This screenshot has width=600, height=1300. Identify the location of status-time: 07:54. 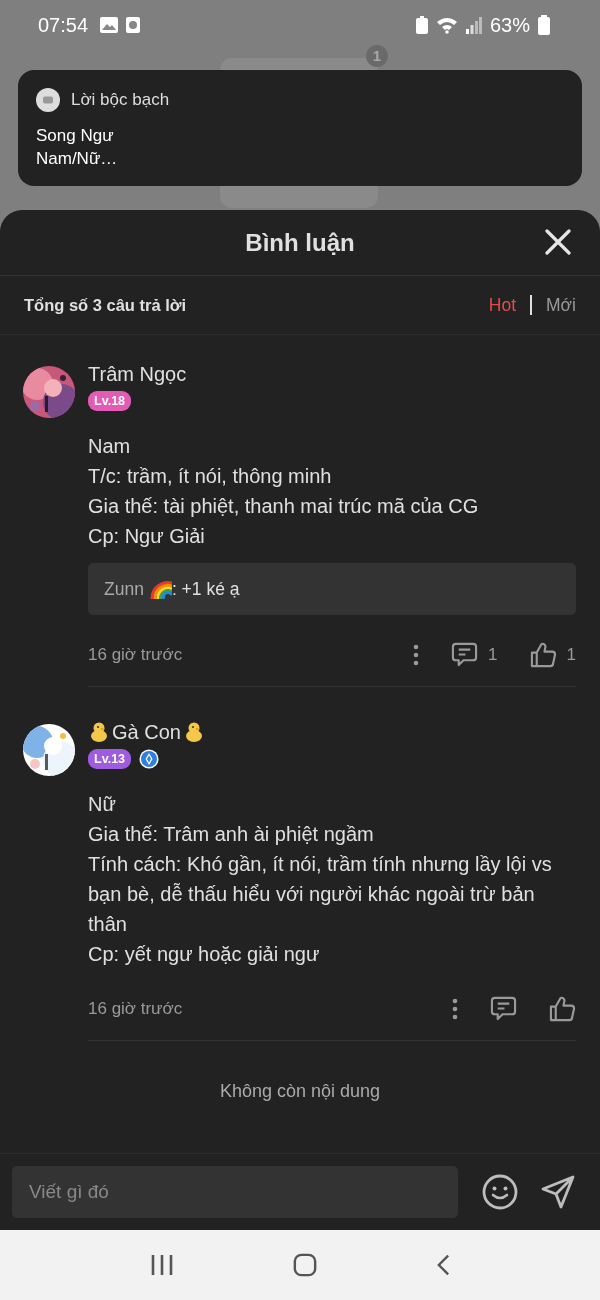
(63, 25).